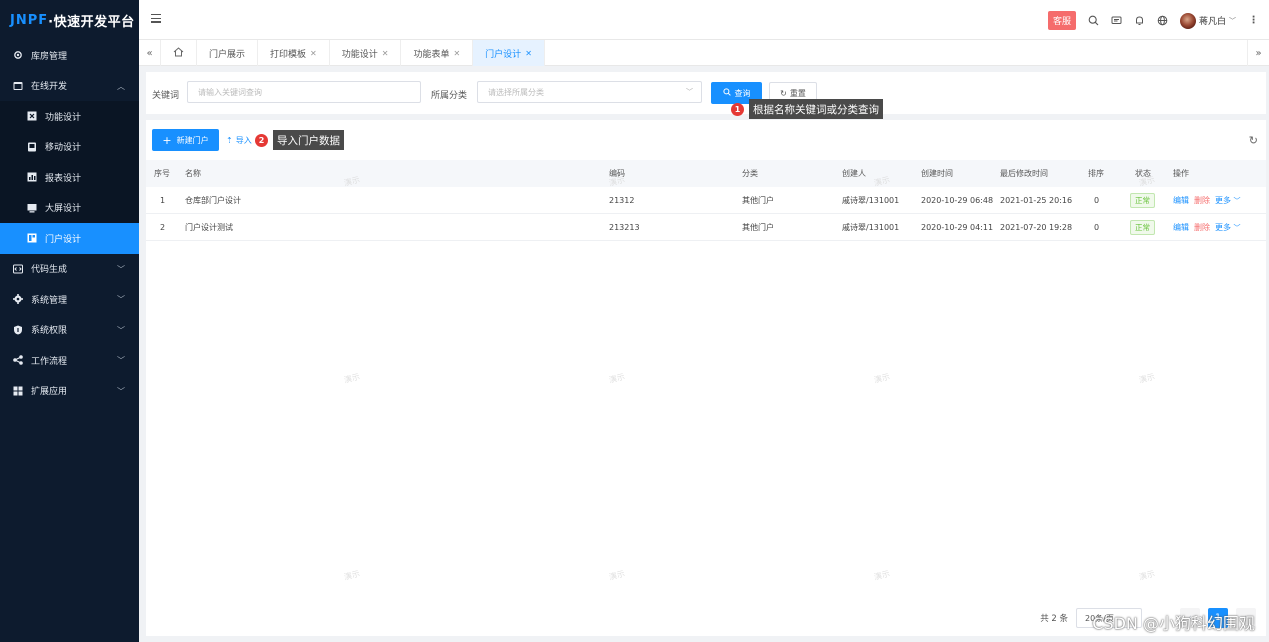  Describe the element at coordinates (1223, 227) in the screenshot. I see `more-label: 更多` at that location.